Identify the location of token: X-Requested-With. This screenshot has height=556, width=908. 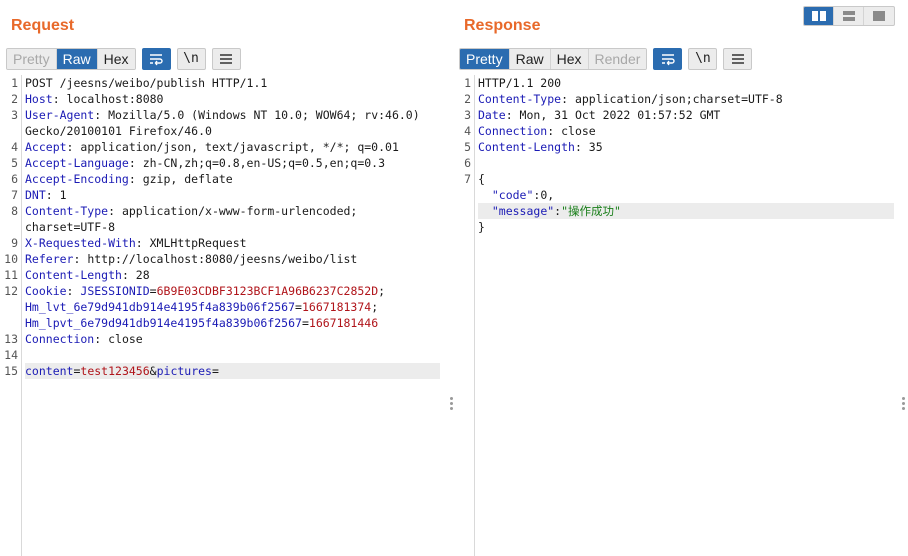
(80, 243).